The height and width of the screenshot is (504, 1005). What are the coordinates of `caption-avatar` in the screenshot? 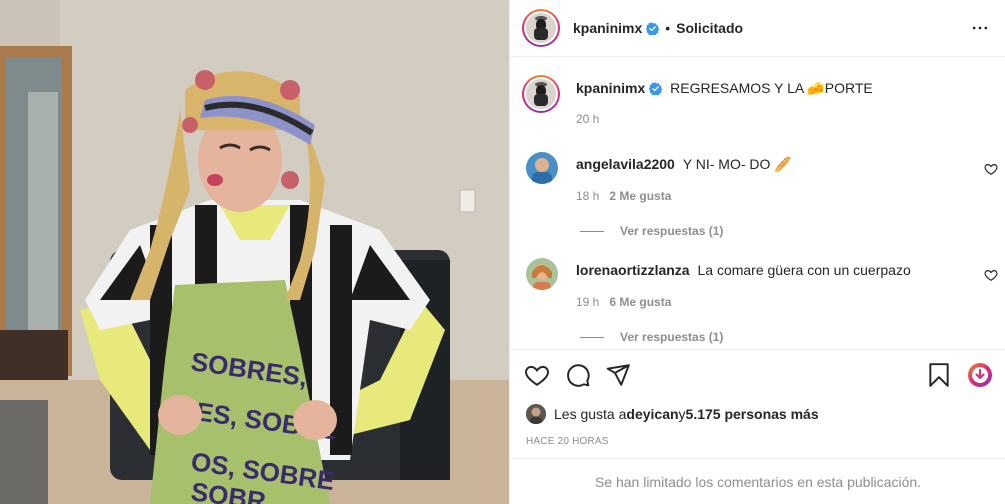 It's located at (541, 94).